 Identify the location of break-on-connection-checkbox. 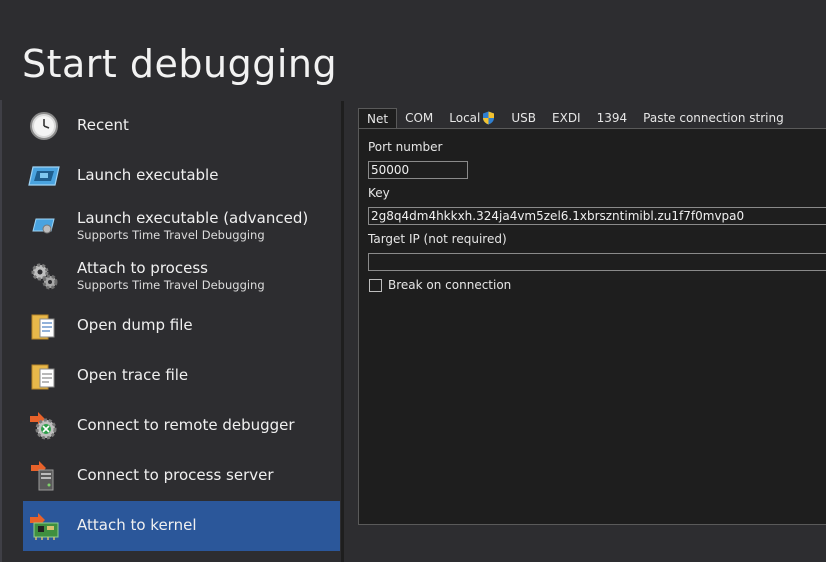
(375, 285).